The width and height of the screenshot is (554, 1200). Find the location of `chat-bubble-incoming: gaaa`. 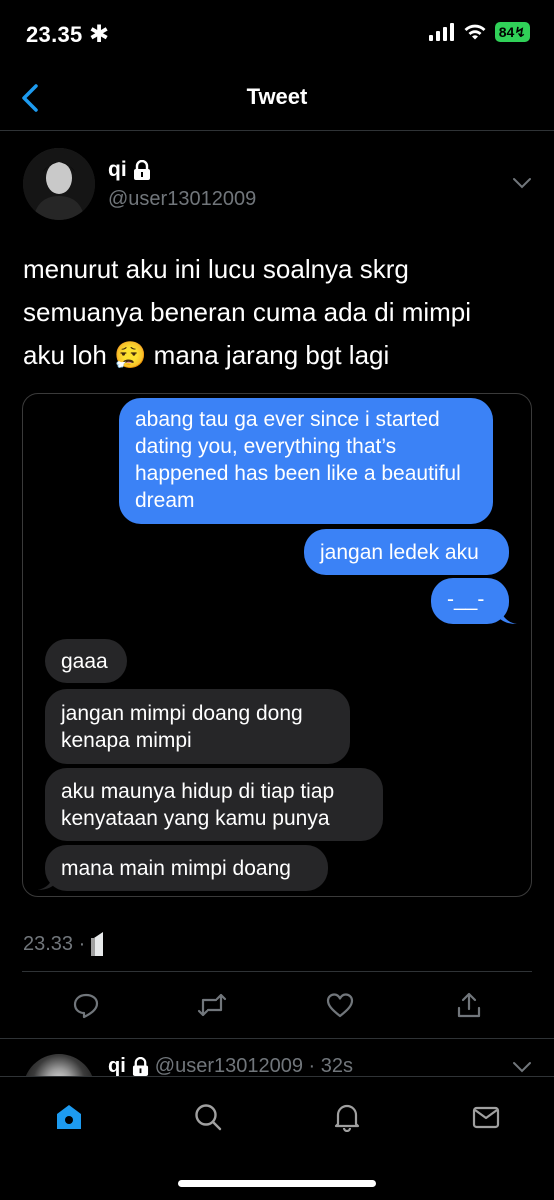

chat-bubble-incoming: gaaa is located at coordinates (86, 661).